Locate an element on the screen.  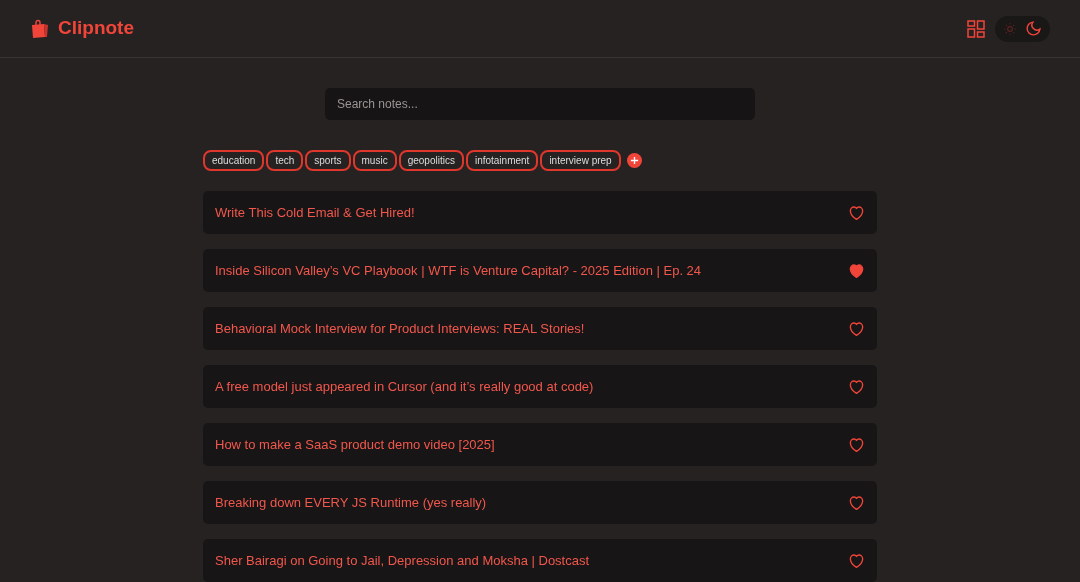
note-title: Write This Cold Email & Get Hired! is located at coordinates (315, 212).